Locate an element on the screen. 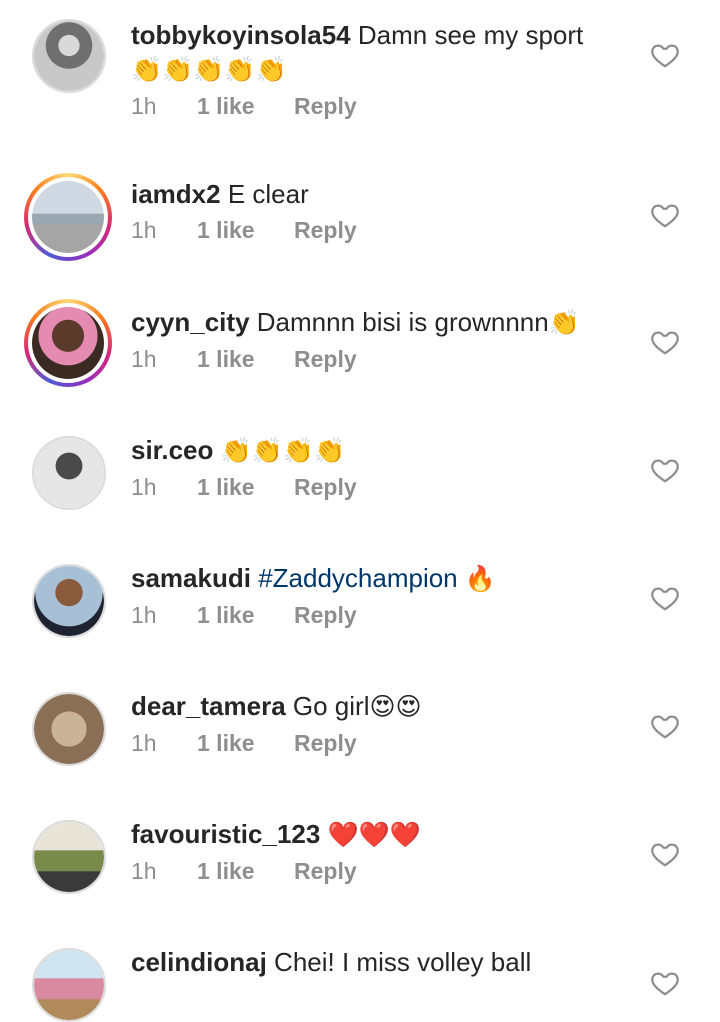 This screenshot has width=720, height=1022. comment-emojis: 👏👏👏👏👏 is located at coordinates (209, 69).